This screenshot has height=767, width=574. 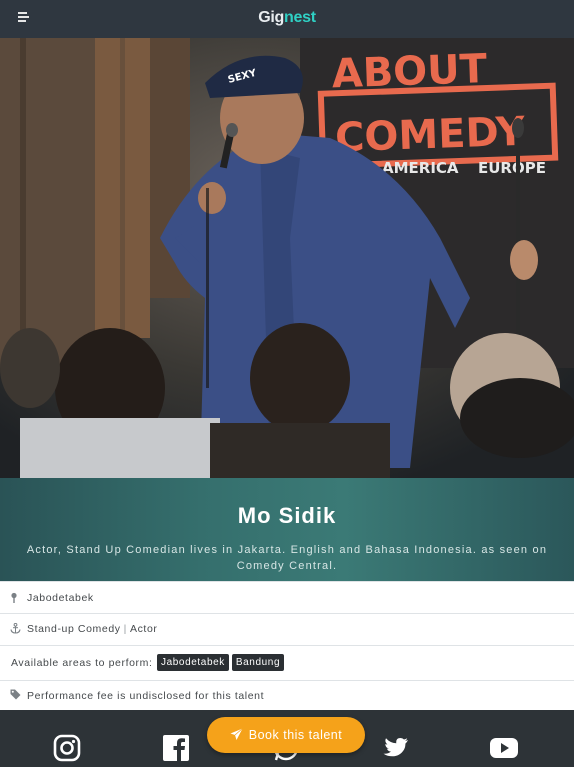 I want to click on area-tag: Bandung, so click(x=258, y=662).